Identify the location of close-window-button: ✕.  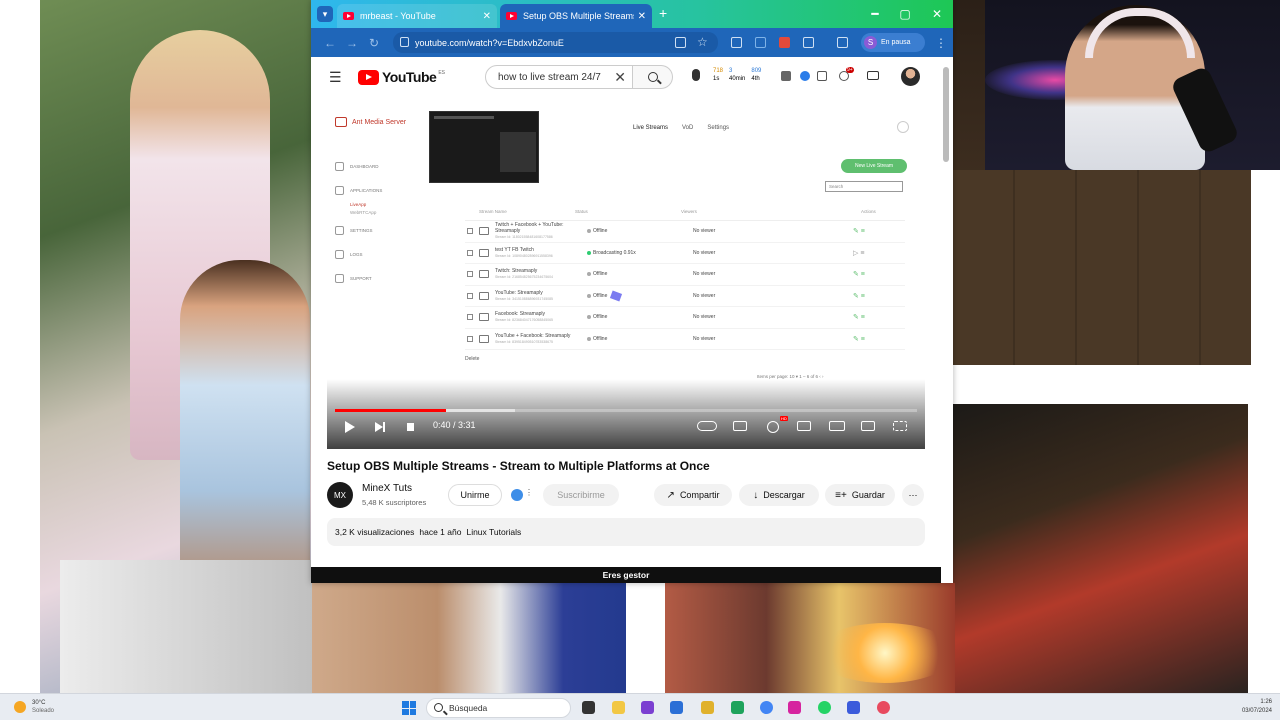
(937, 14).